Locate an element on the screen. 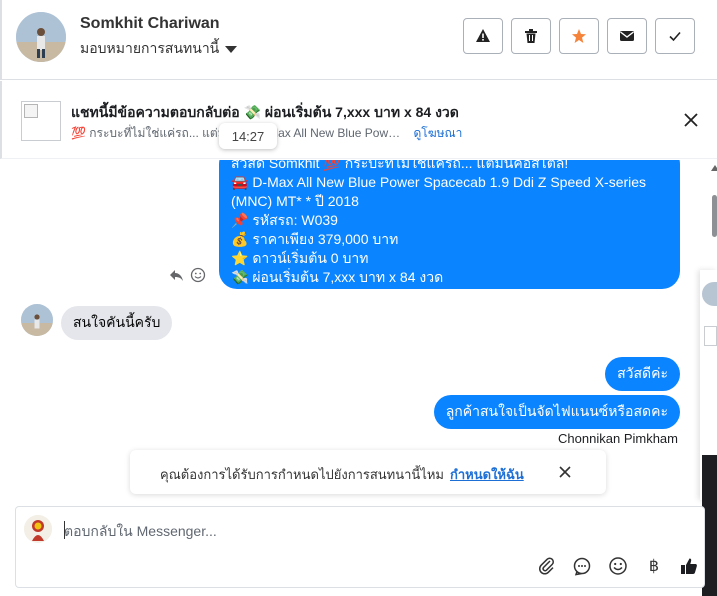 The height and width of the screenshot is (596, 717). assign-conversation-dropdown: มอบหมายการสนทนานี้ is located at coordinates (159, 49).